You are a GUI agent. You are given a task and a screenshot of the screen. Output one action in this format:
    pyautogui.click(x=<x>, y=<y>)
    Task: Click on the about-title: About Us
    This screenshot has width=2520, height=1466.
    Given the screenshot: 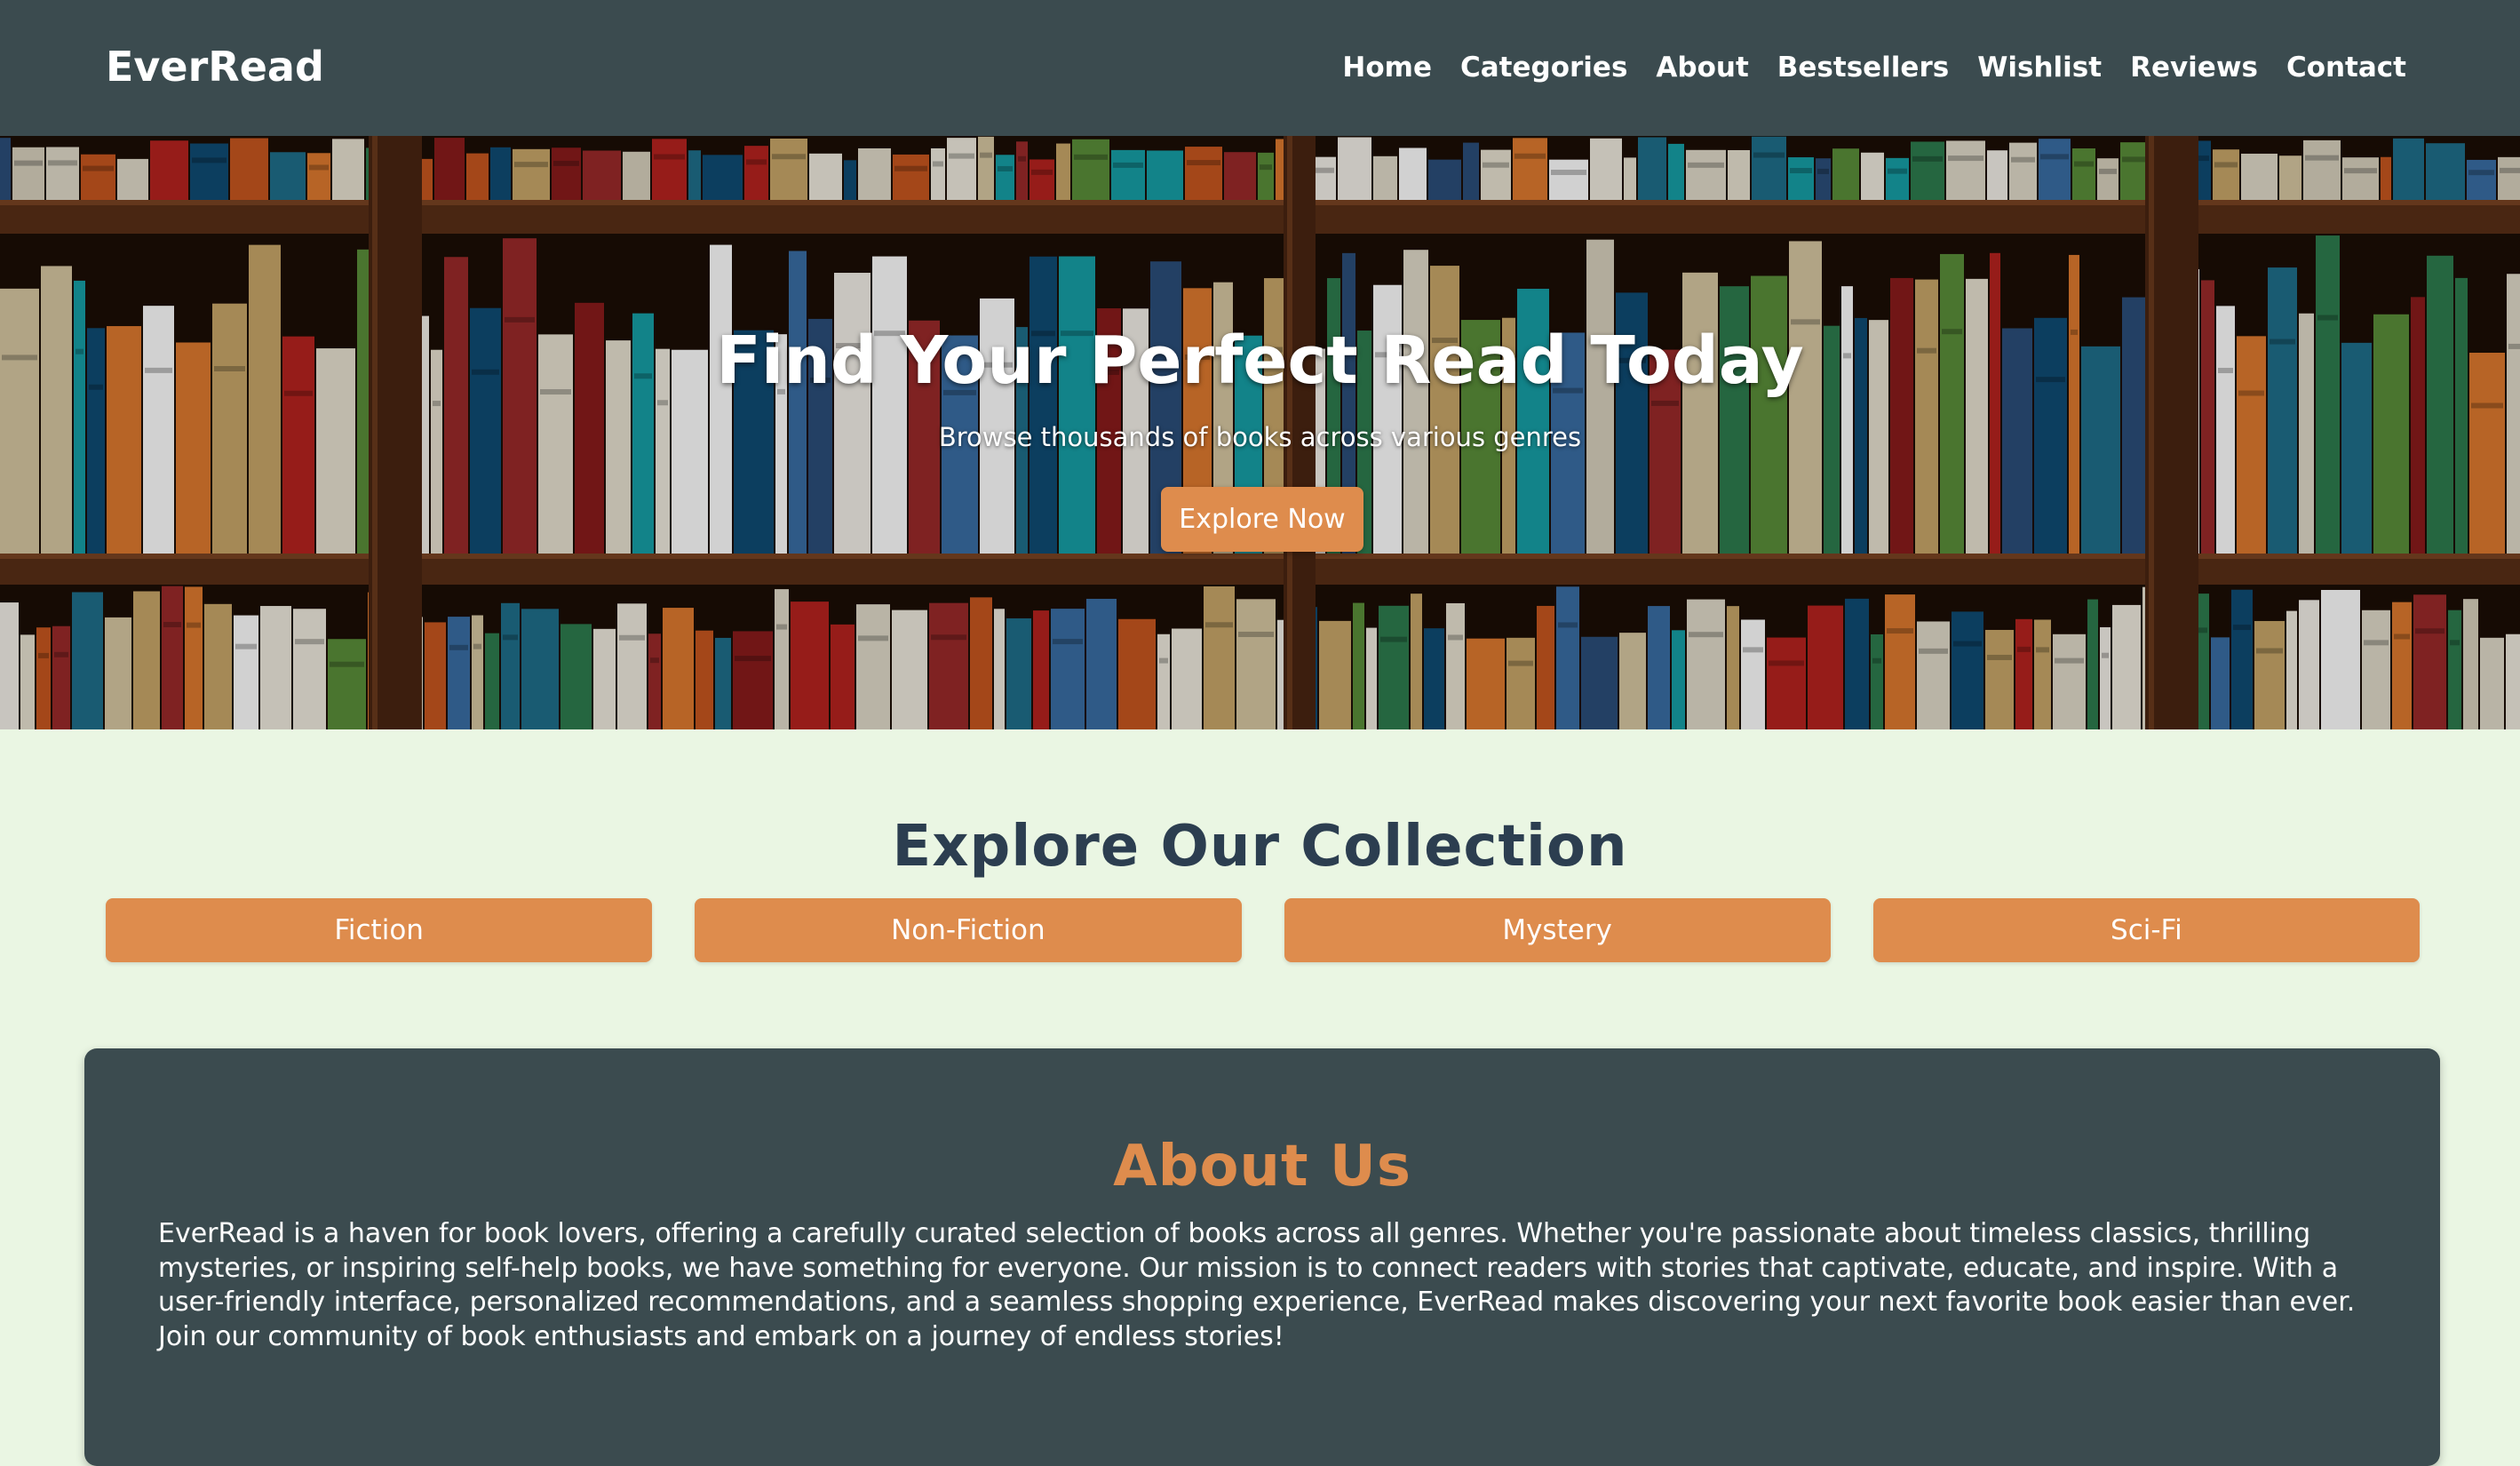 What is the action you would take?
    pyautogui.click(x=1262, y=1166)
    